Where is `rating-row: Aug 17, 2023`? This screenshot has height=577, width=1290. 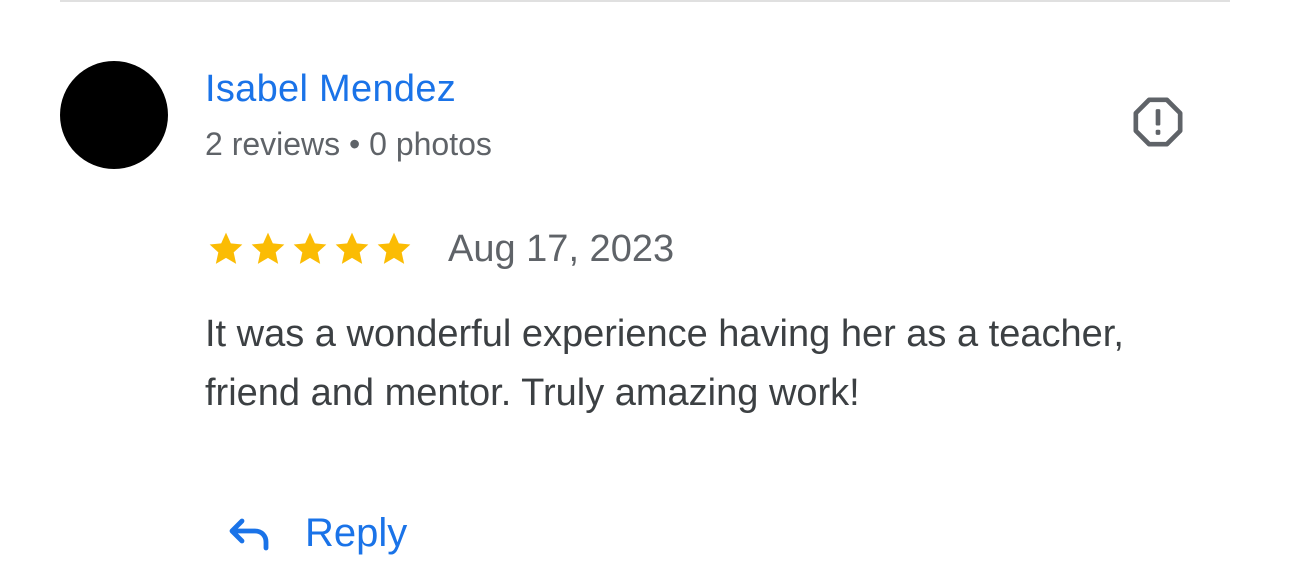
rating-row: Aug 17, 2023 is located at coordinates (439, 249).